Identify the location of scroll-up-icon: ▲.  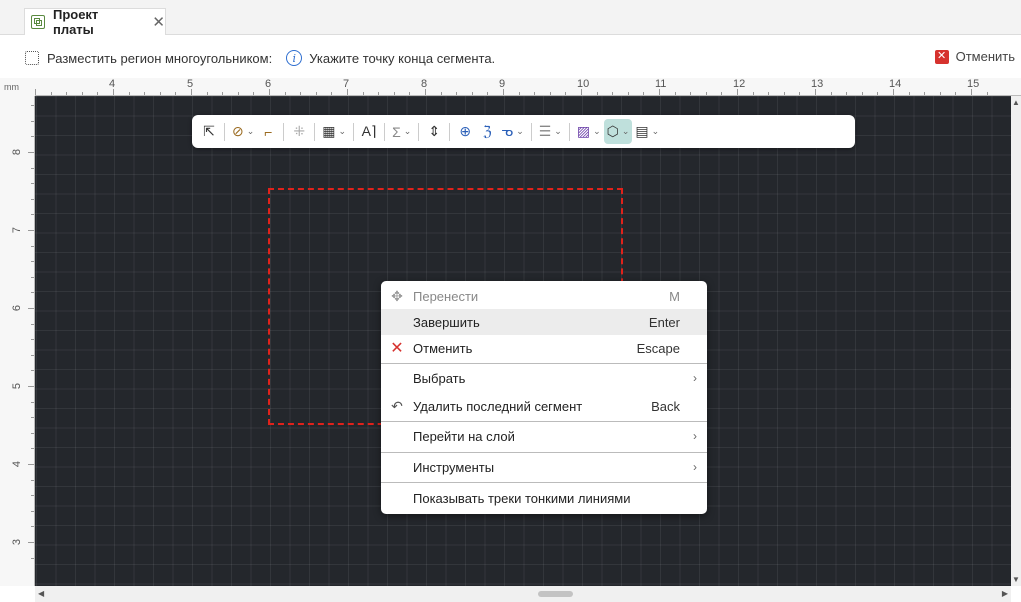
(1016, 102).